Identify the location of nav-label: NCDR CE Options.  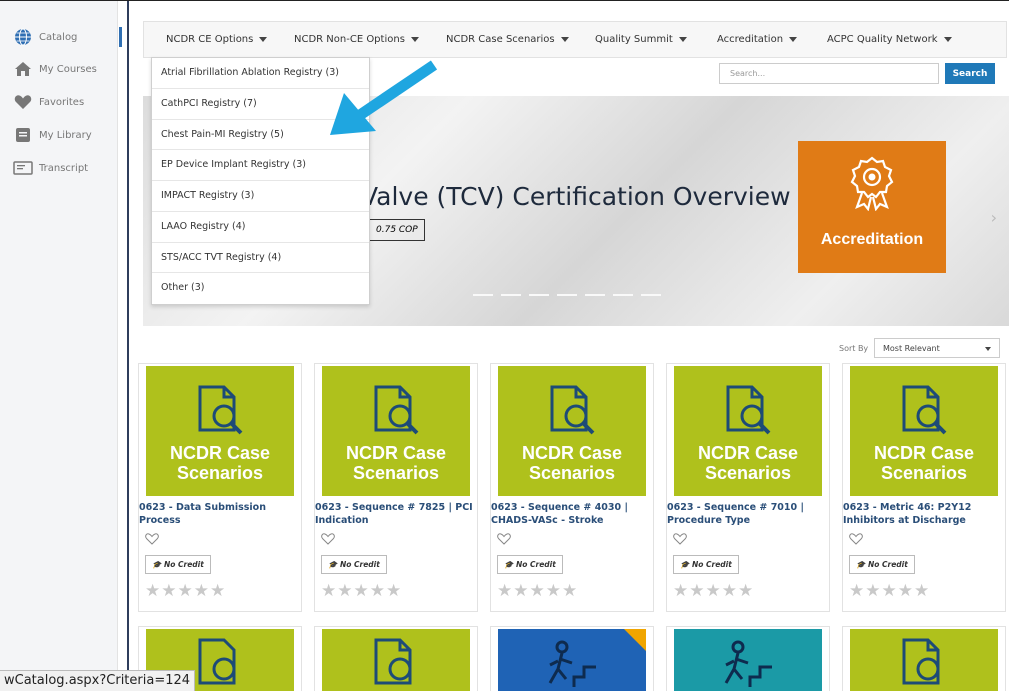
(210, 39).